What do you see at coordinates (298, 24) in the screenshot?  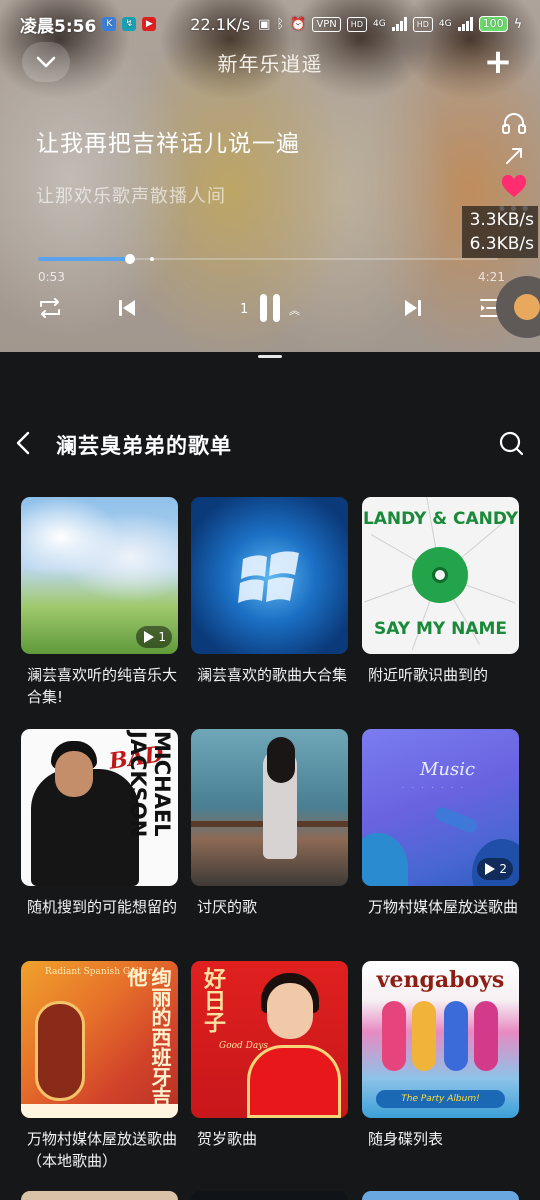 I see `alarm-icon: ⏰` at bounding box center [298, 24].